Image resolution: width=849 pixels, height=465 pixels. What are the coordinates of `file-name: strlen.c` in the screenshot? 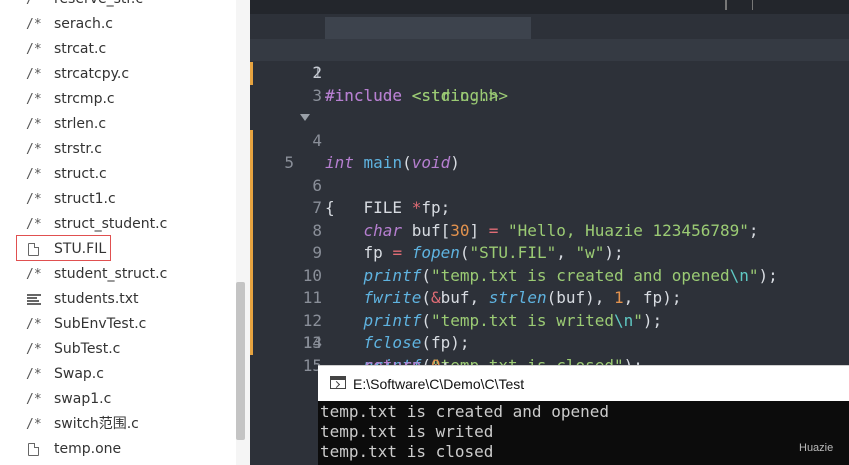 It's located at (80, 124).